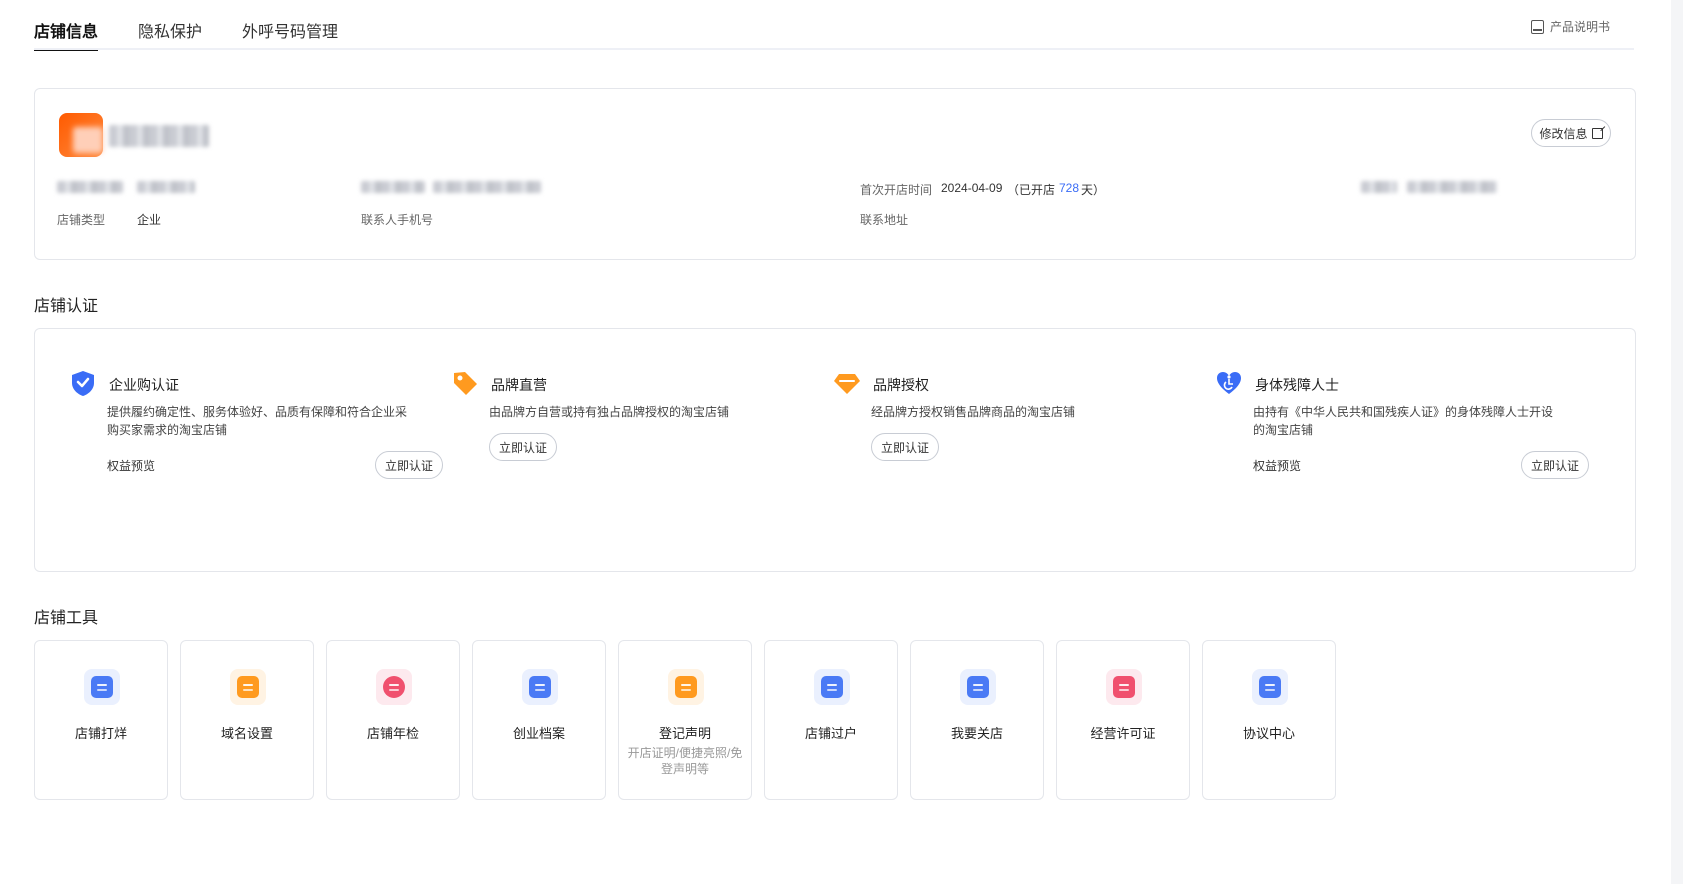 The height and width of the screenshot is (884, 1683). I want to click on page-scrollbar, so click(1677, 442).